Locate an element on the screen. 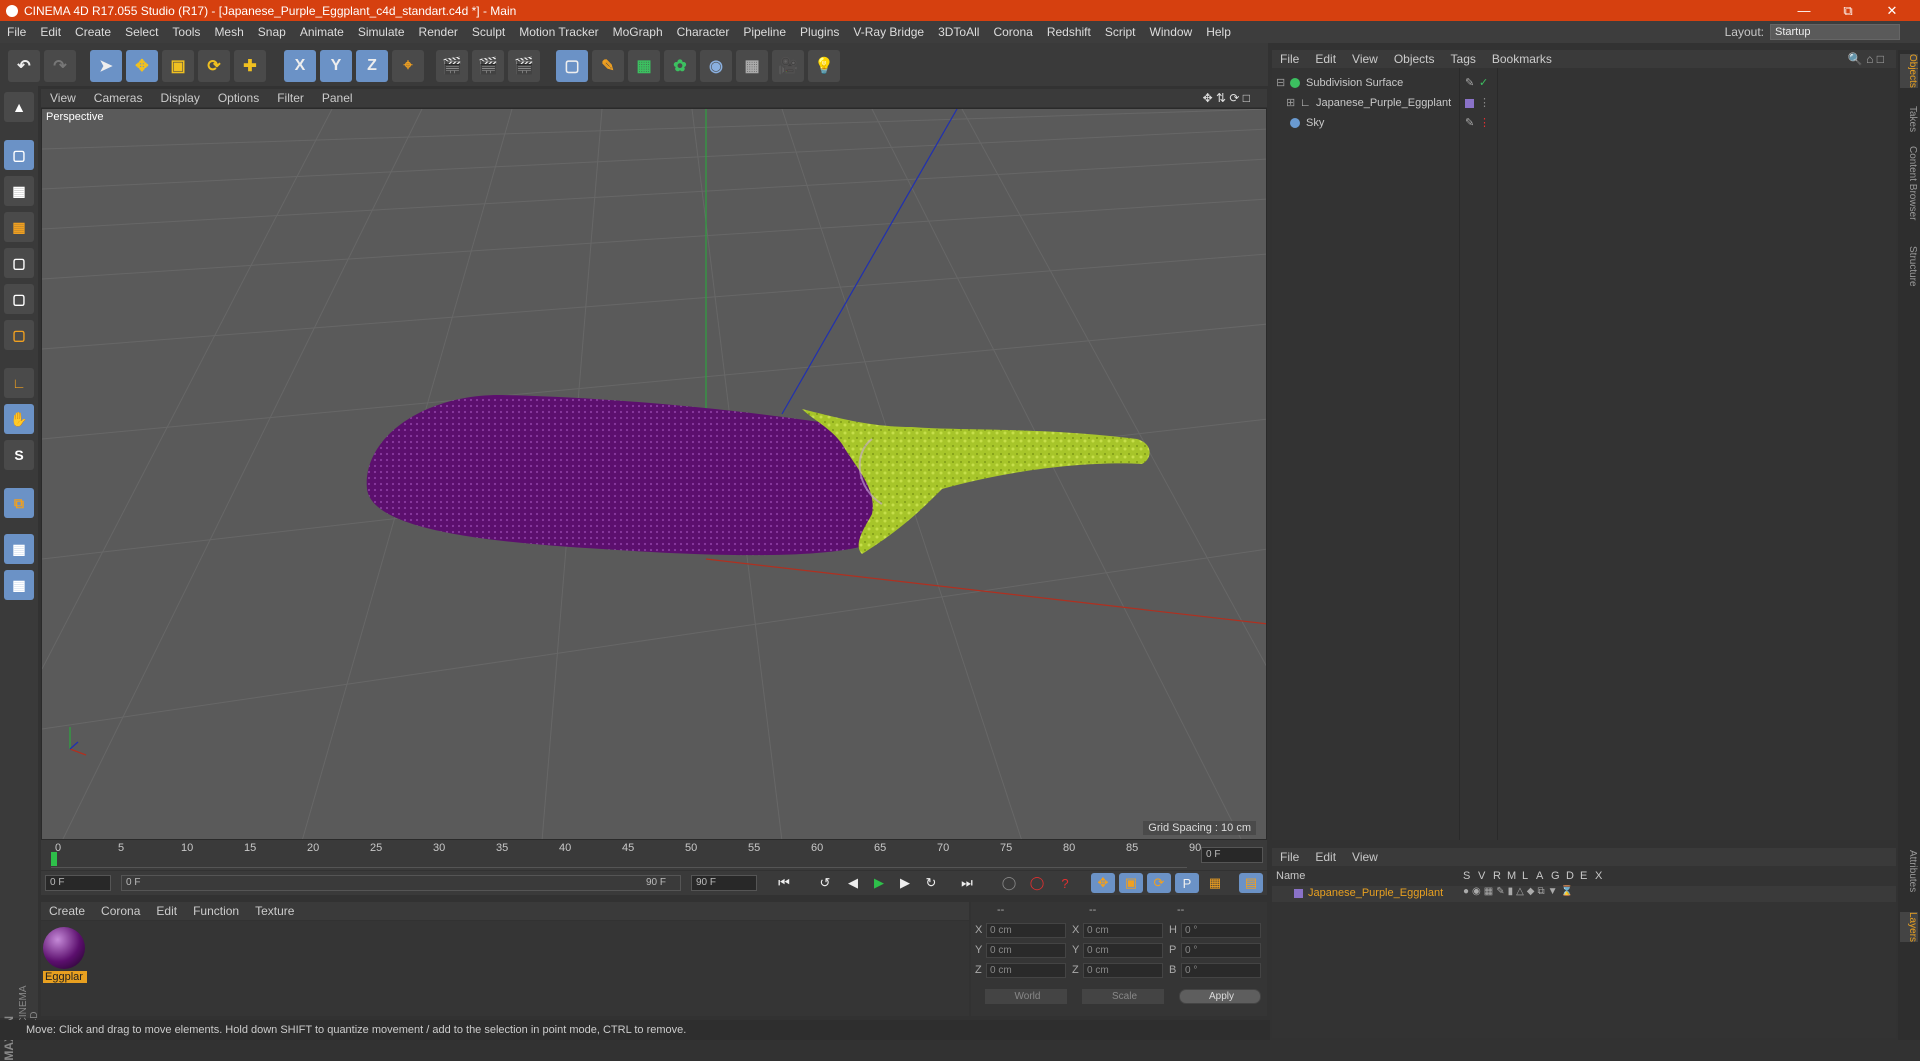 The height and width of the screenshot is (1061, 1920). current-frame-field: 0 F is located at coordinates (1232, 855).